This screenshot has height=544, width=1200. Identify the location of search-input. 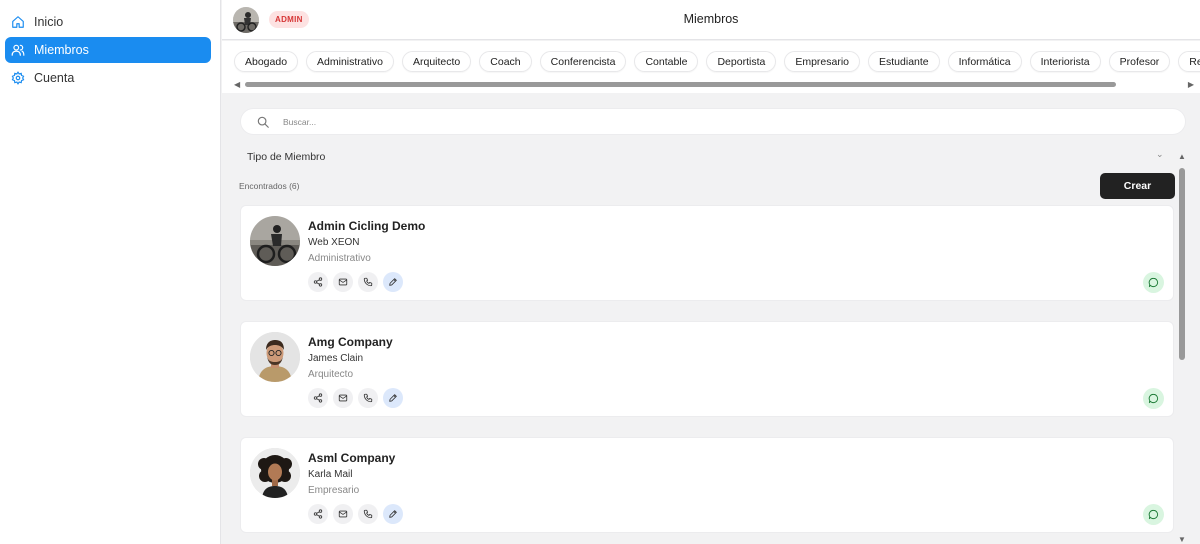
(723, 122).